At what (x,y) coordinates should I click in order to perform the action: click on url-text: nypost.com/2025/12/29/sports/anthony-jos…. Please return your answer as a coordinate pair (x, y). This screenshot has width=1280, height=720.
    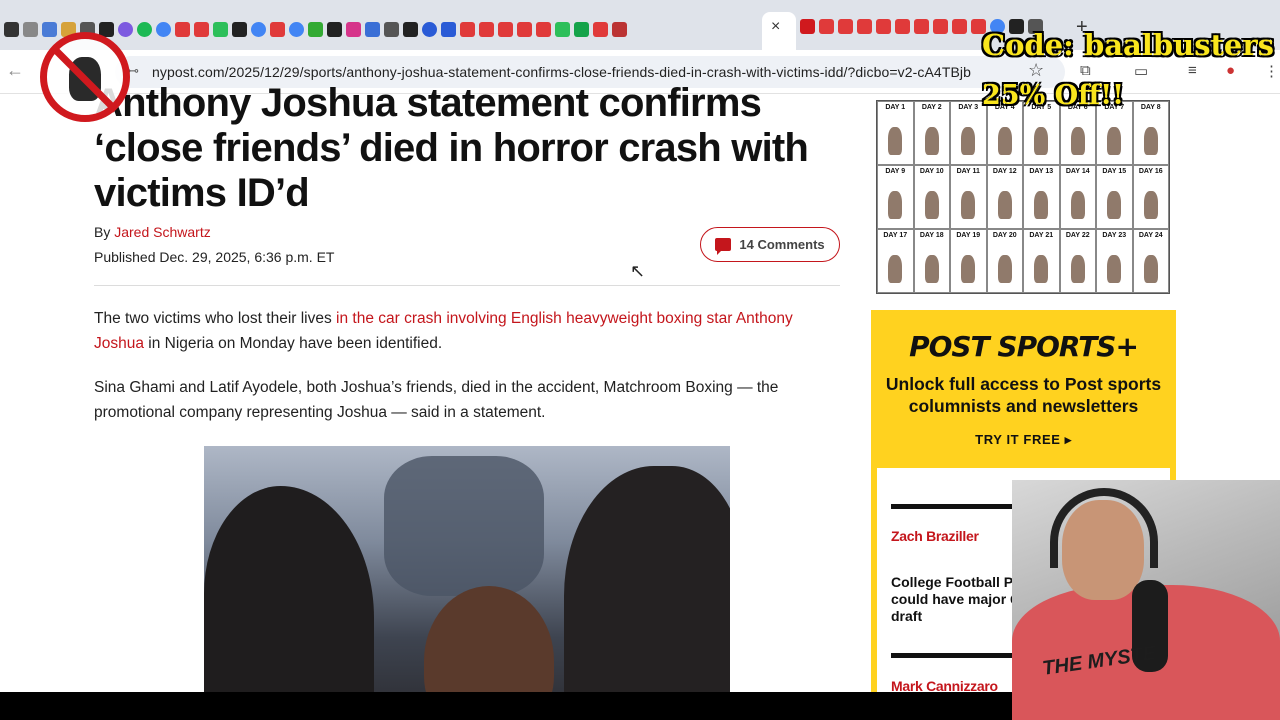
    Looking at the image, I should click on (561, 72).